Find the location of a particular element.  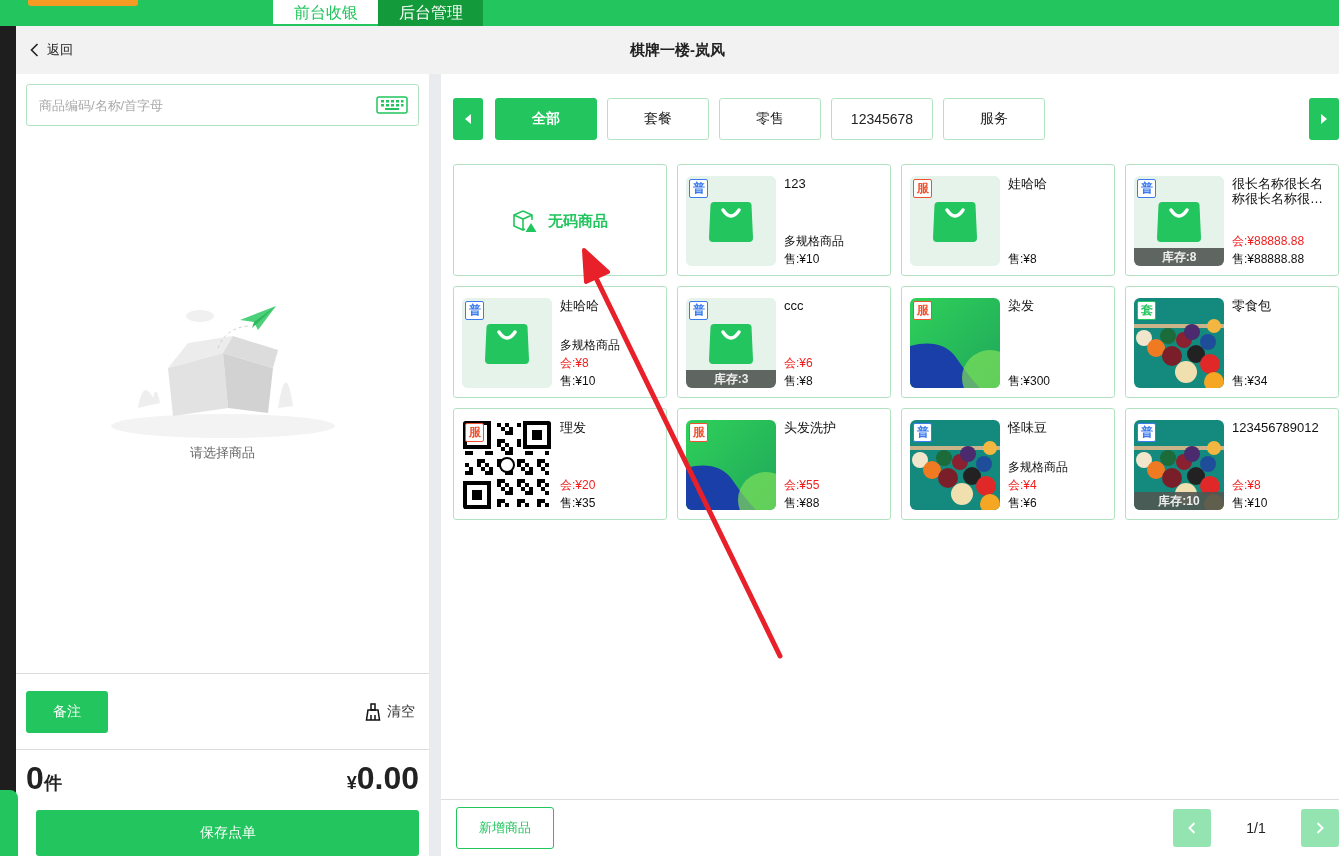

clear-button: 清空 is located at coordinates (390, 711).